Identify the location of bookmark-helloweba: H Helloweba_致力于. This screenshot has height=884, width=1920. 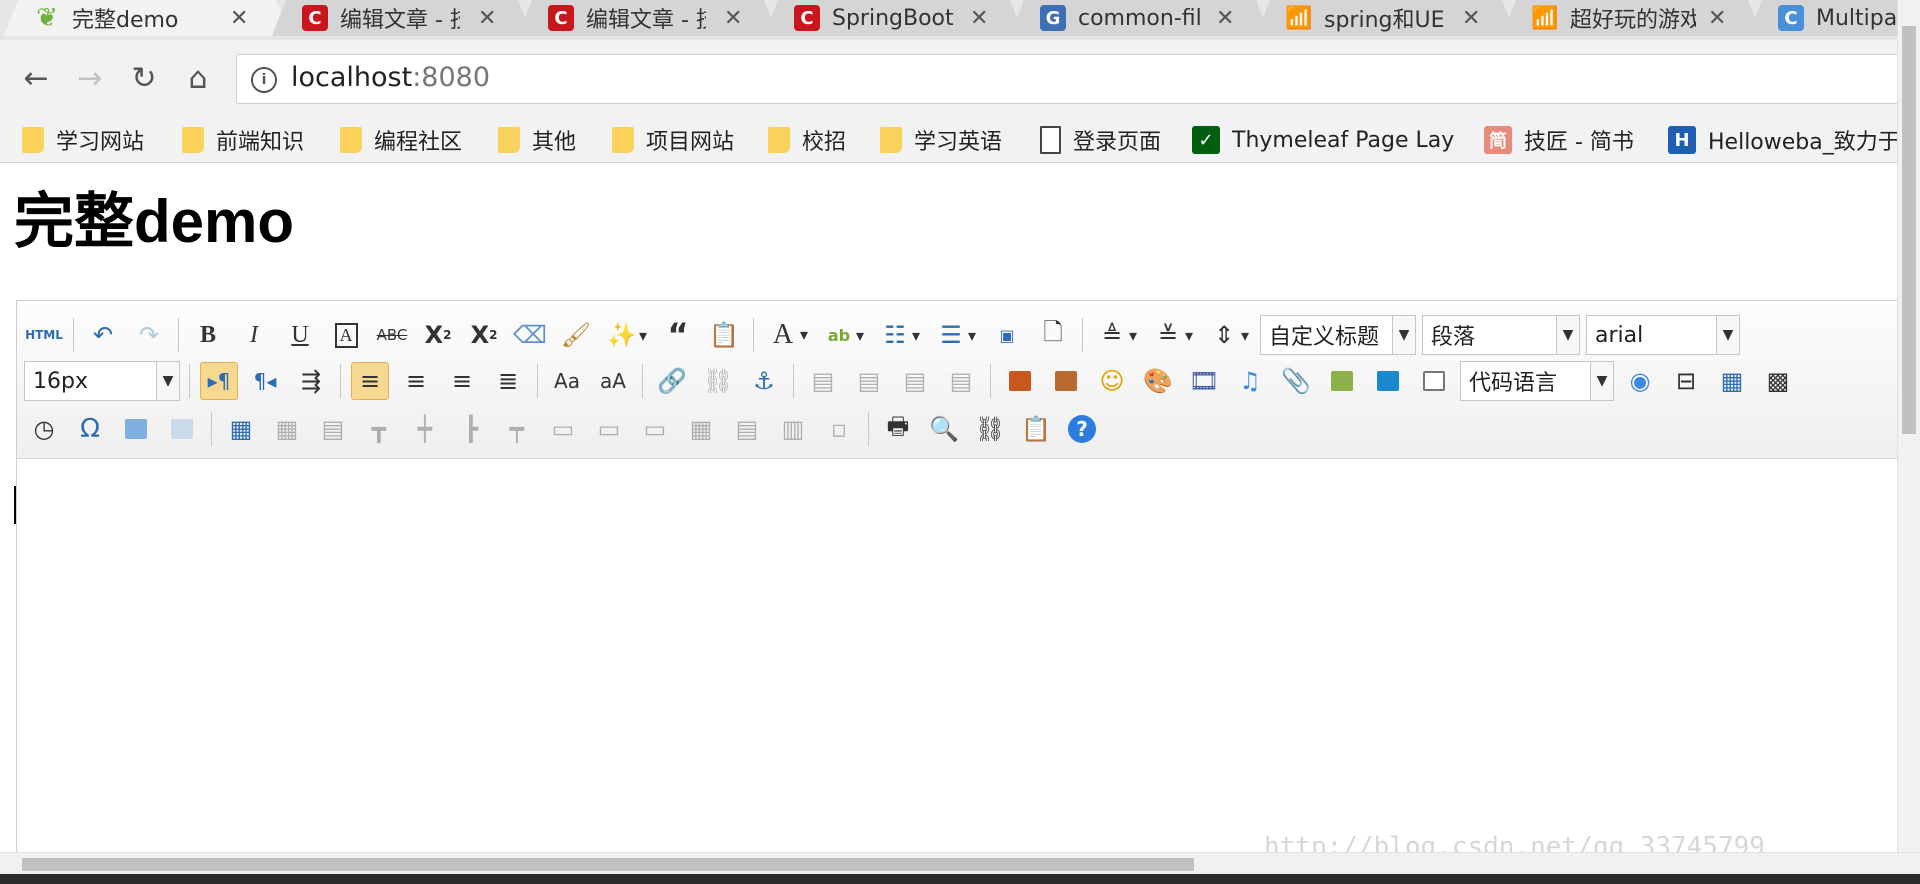
(1784, 140).